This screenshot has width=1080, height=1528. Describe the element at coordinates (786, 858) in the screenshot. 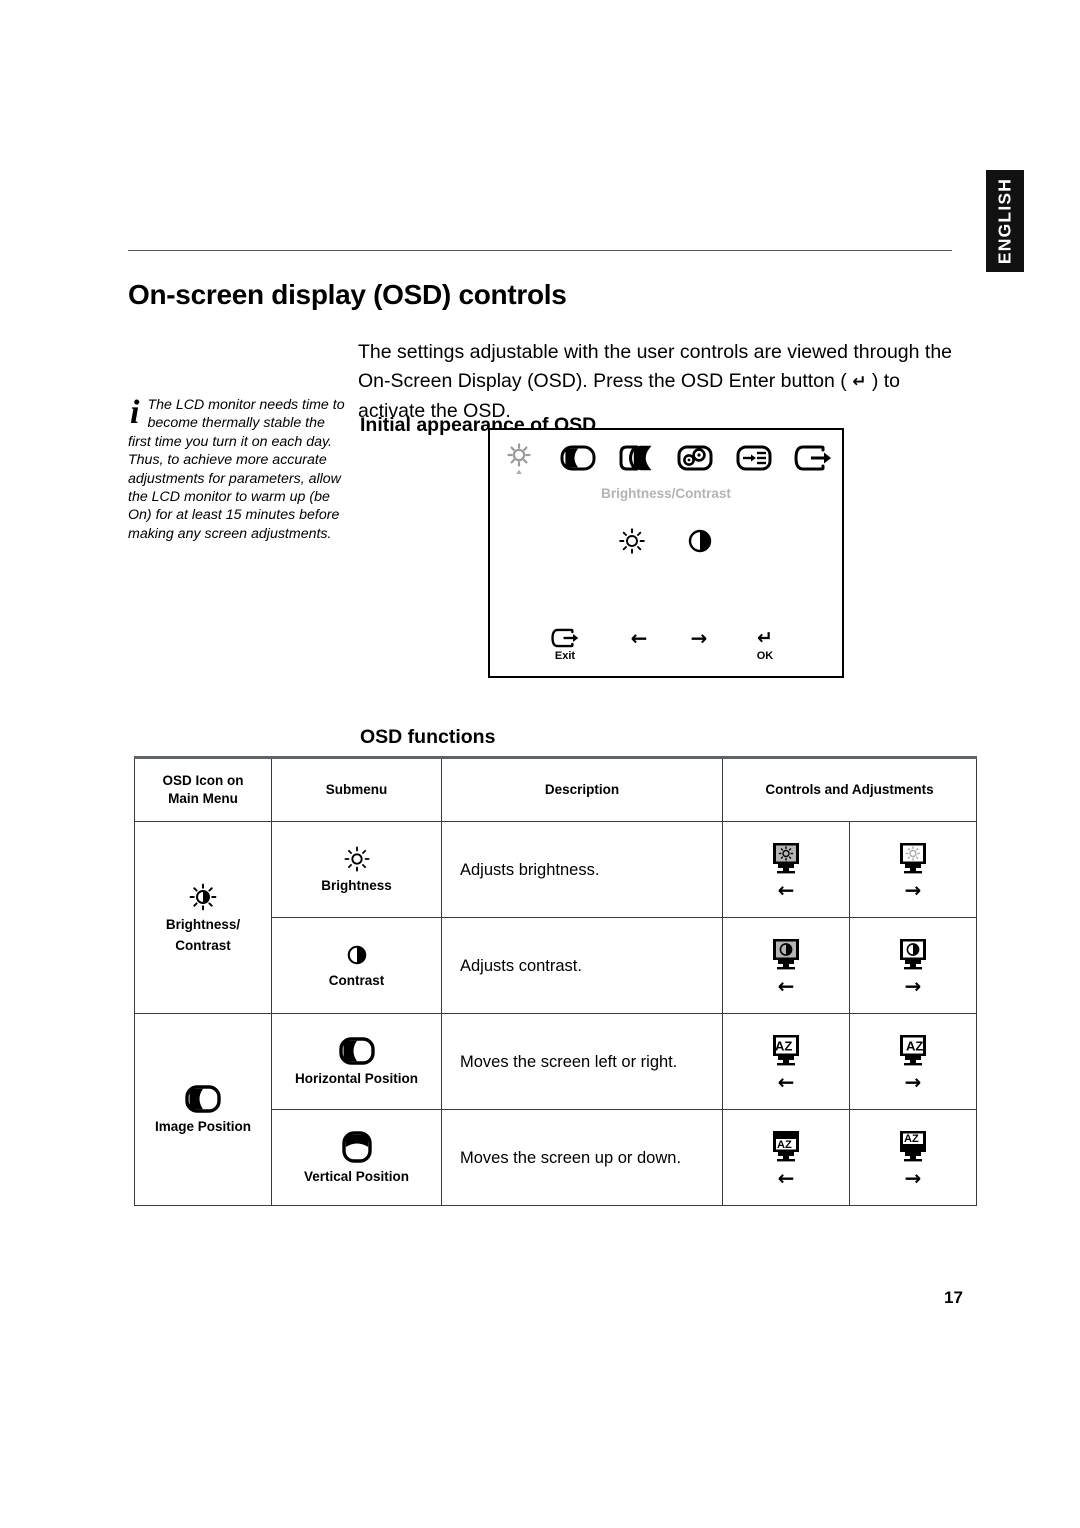

I see `monitor-brightness-dim-icon` at that location.